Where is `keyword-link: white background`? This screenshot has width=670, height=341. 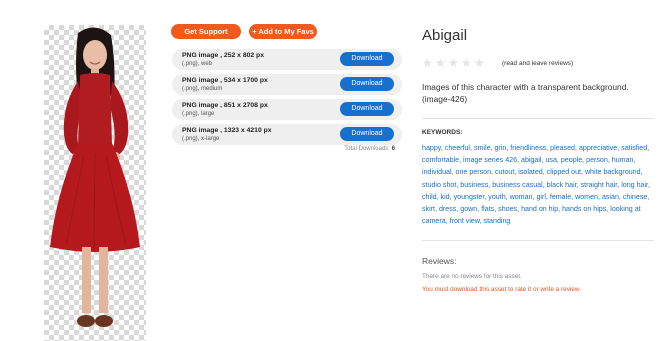 keyword-link: white background is located at coordinates (613, 172).